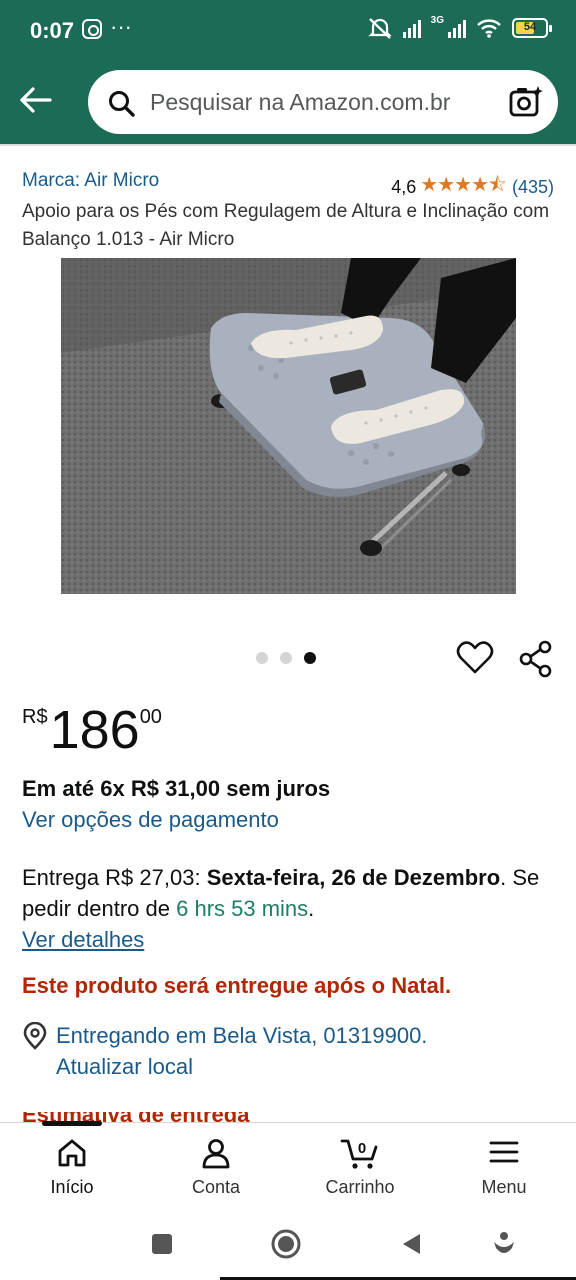 The image size is (576, 1280). What do you see at coordinates (404, 186) in the screenshot?
I see `rating-value: 4,6` at bounding box center [404, 186].